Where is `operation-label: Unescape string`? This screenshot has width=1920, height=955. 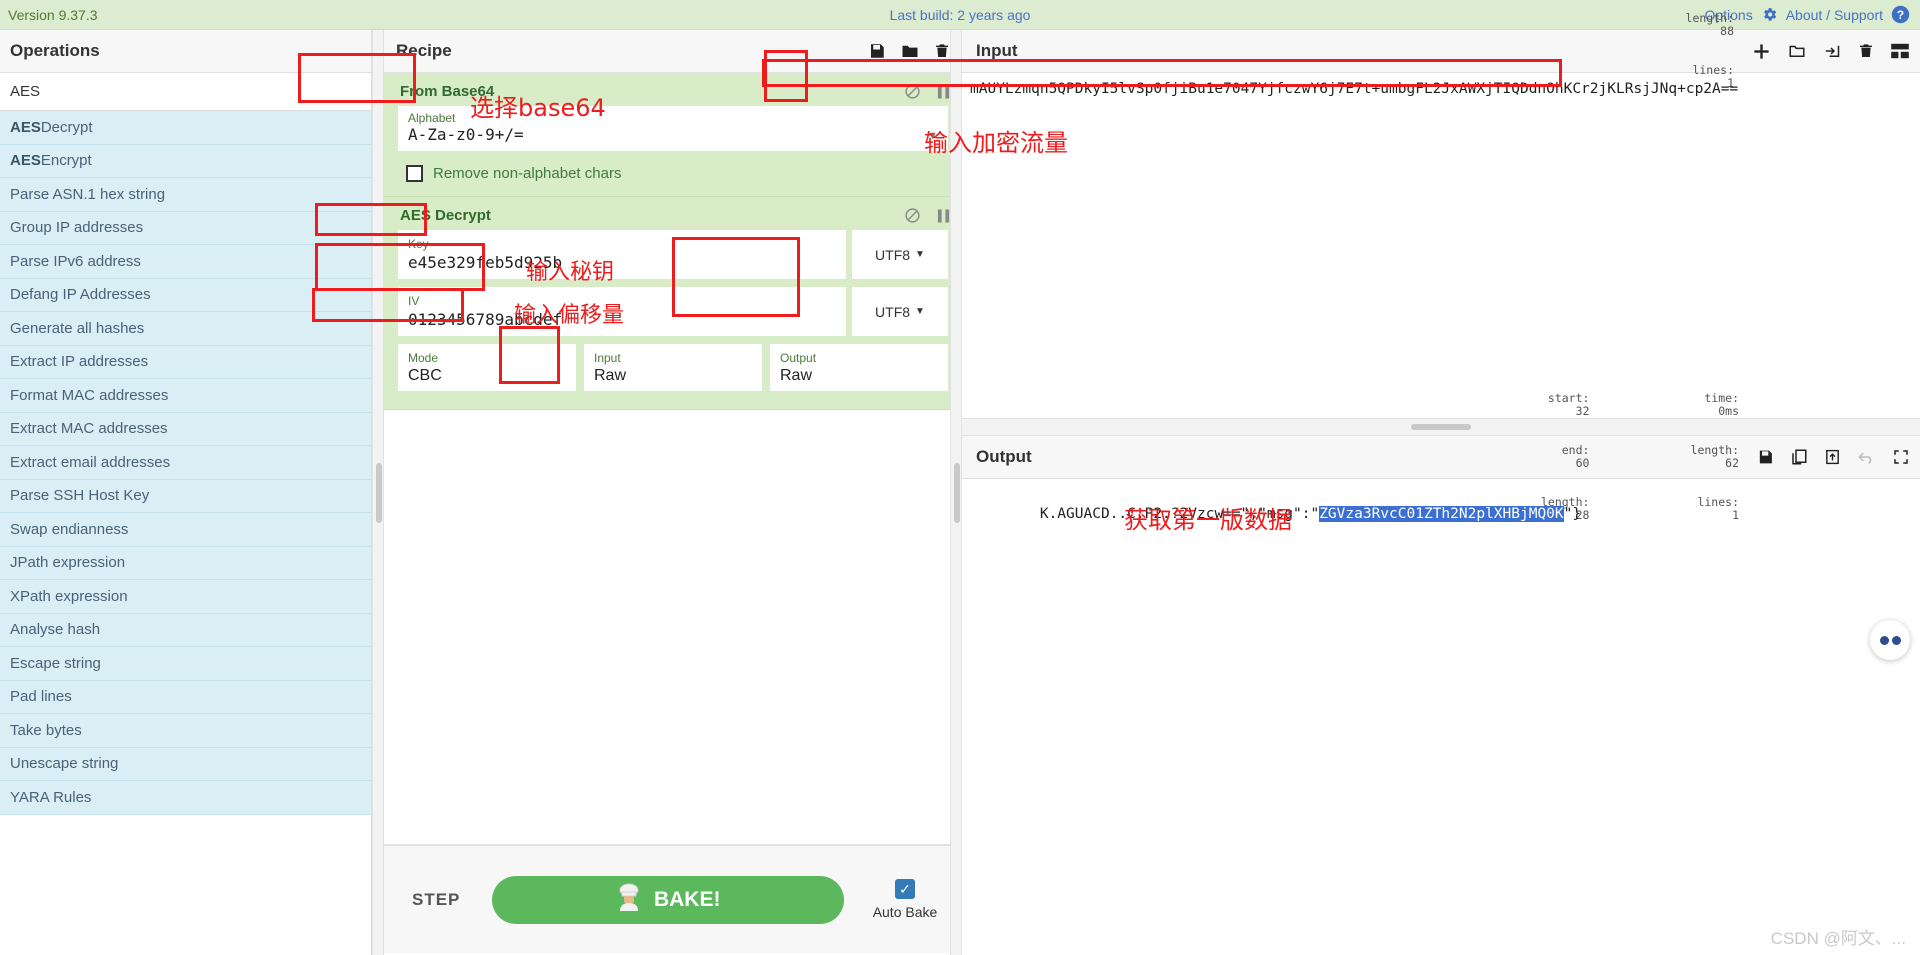
operation-label: Unescape string is located at coordinates (64, 764).